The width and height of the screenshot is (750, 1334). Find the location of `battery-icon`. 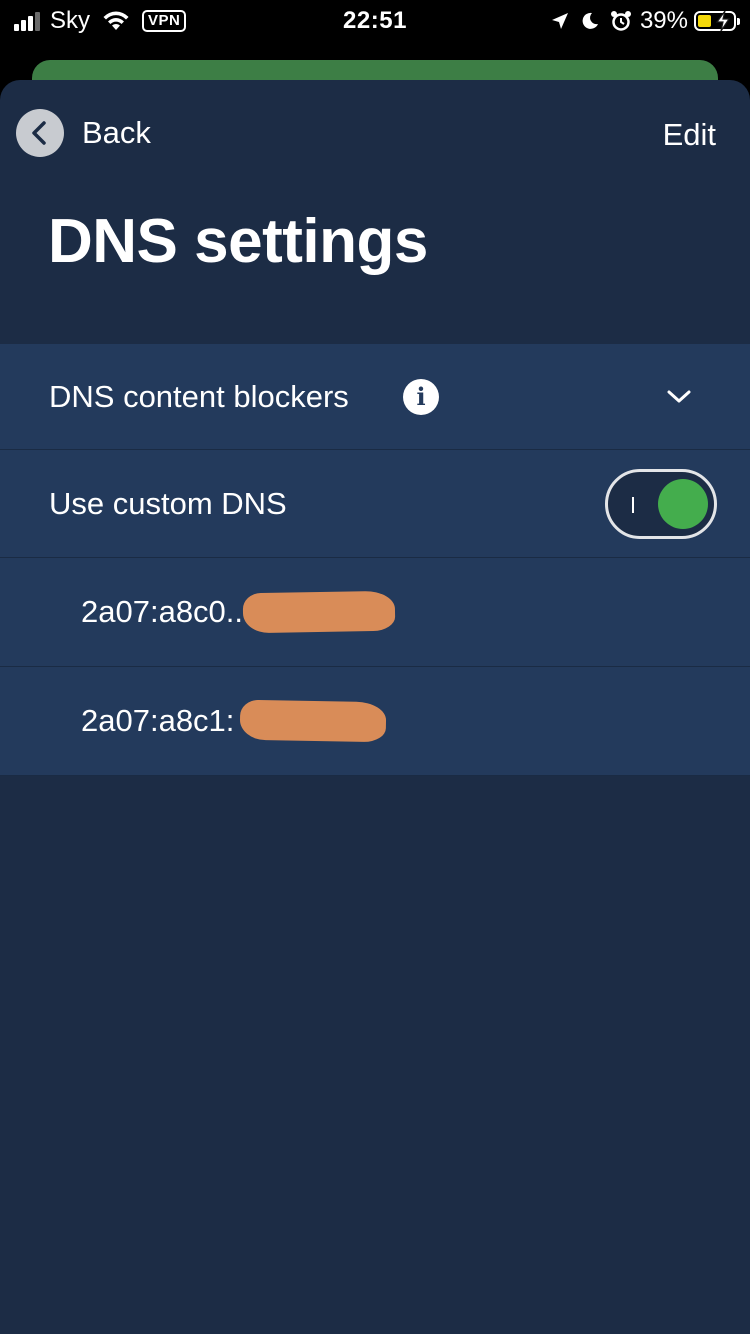

battery-icon is located at coordinates (717, 21).